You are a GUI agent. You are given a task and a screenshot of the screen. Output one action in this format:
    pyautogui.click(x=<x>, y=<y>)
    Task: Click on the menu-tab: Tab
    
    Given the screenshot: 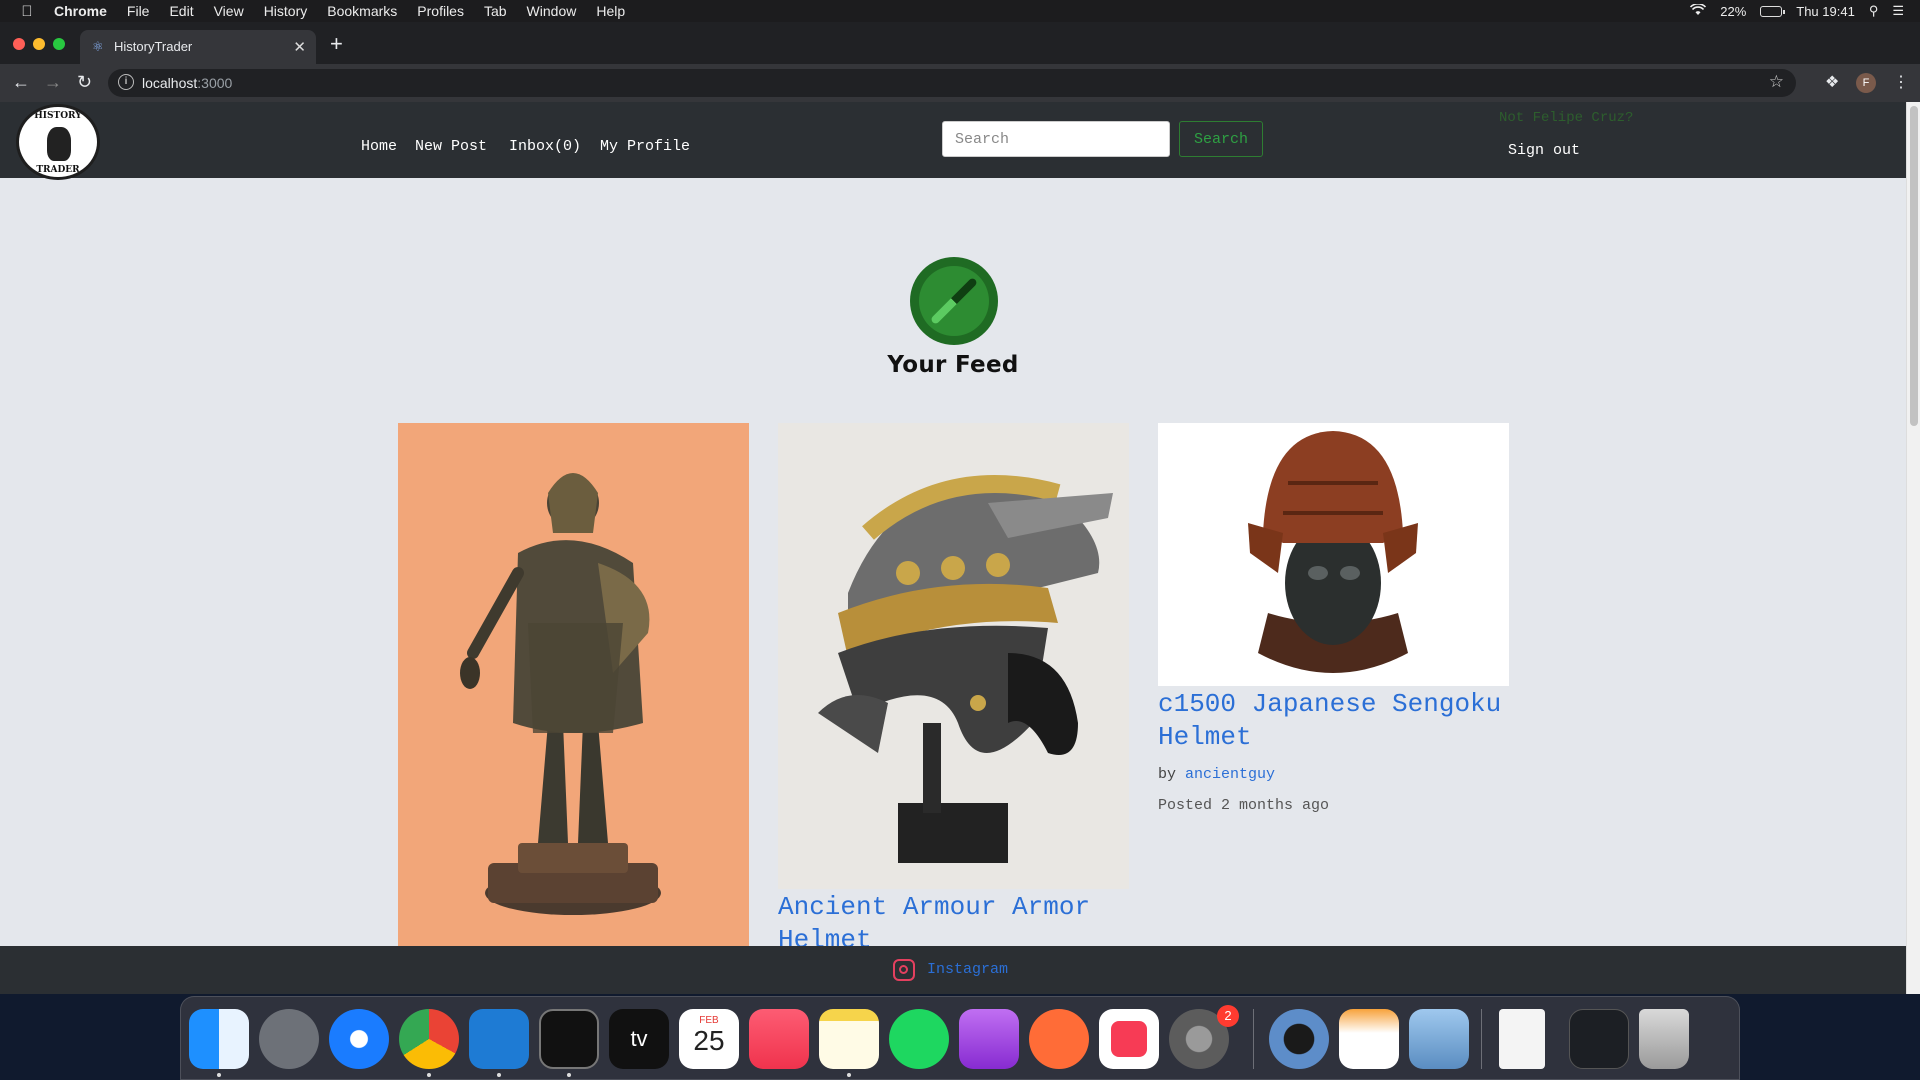 What is the action you would take?
    pyautogui.click(x=495, y=11)
    